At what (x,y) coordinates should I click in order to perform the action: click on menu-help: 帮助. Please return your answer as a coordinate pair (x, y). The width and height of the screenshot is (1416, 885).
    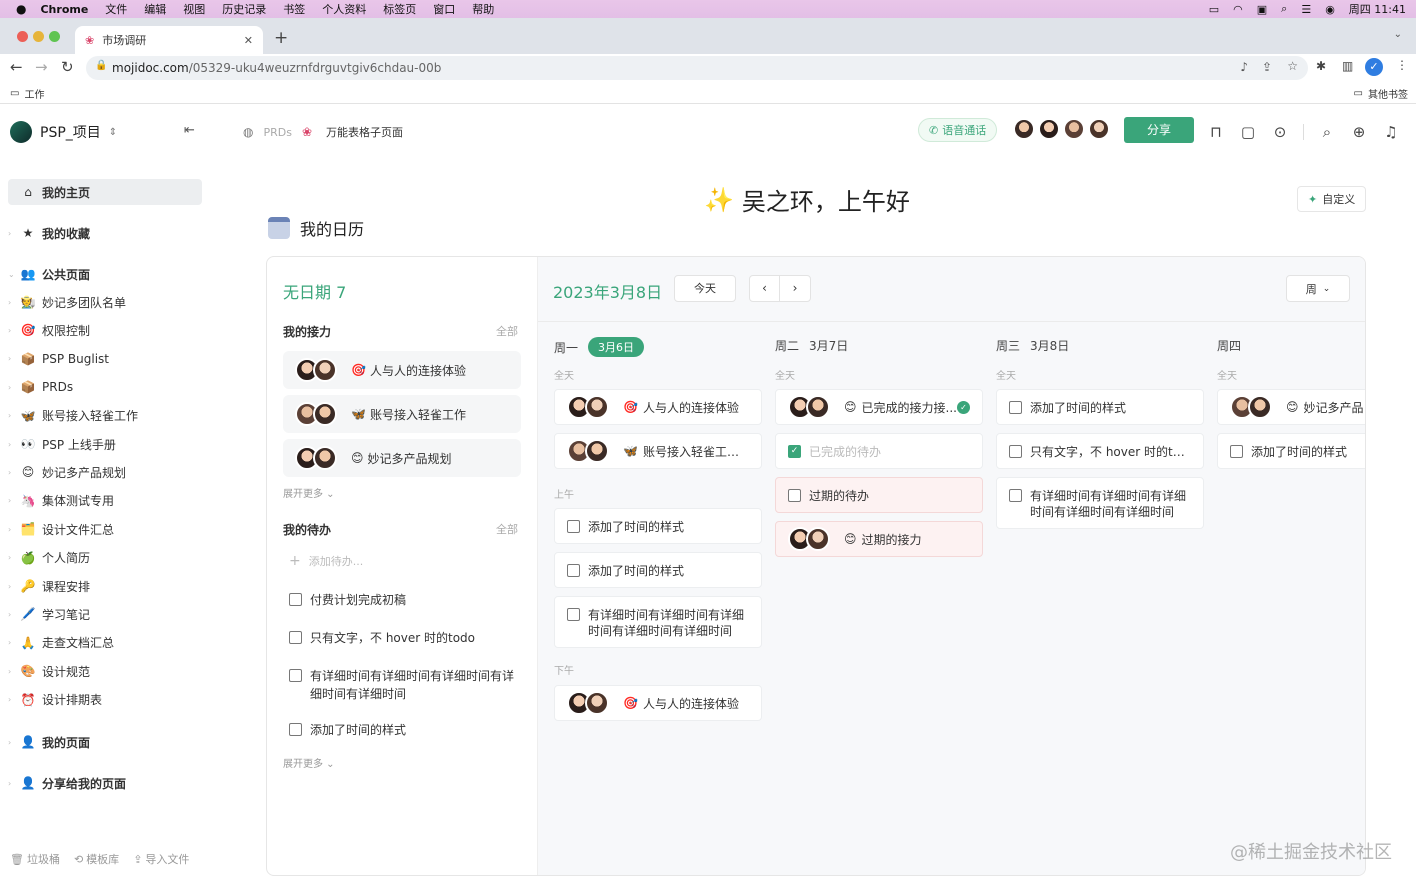
    Looking at the image, I should click on (483, 9).